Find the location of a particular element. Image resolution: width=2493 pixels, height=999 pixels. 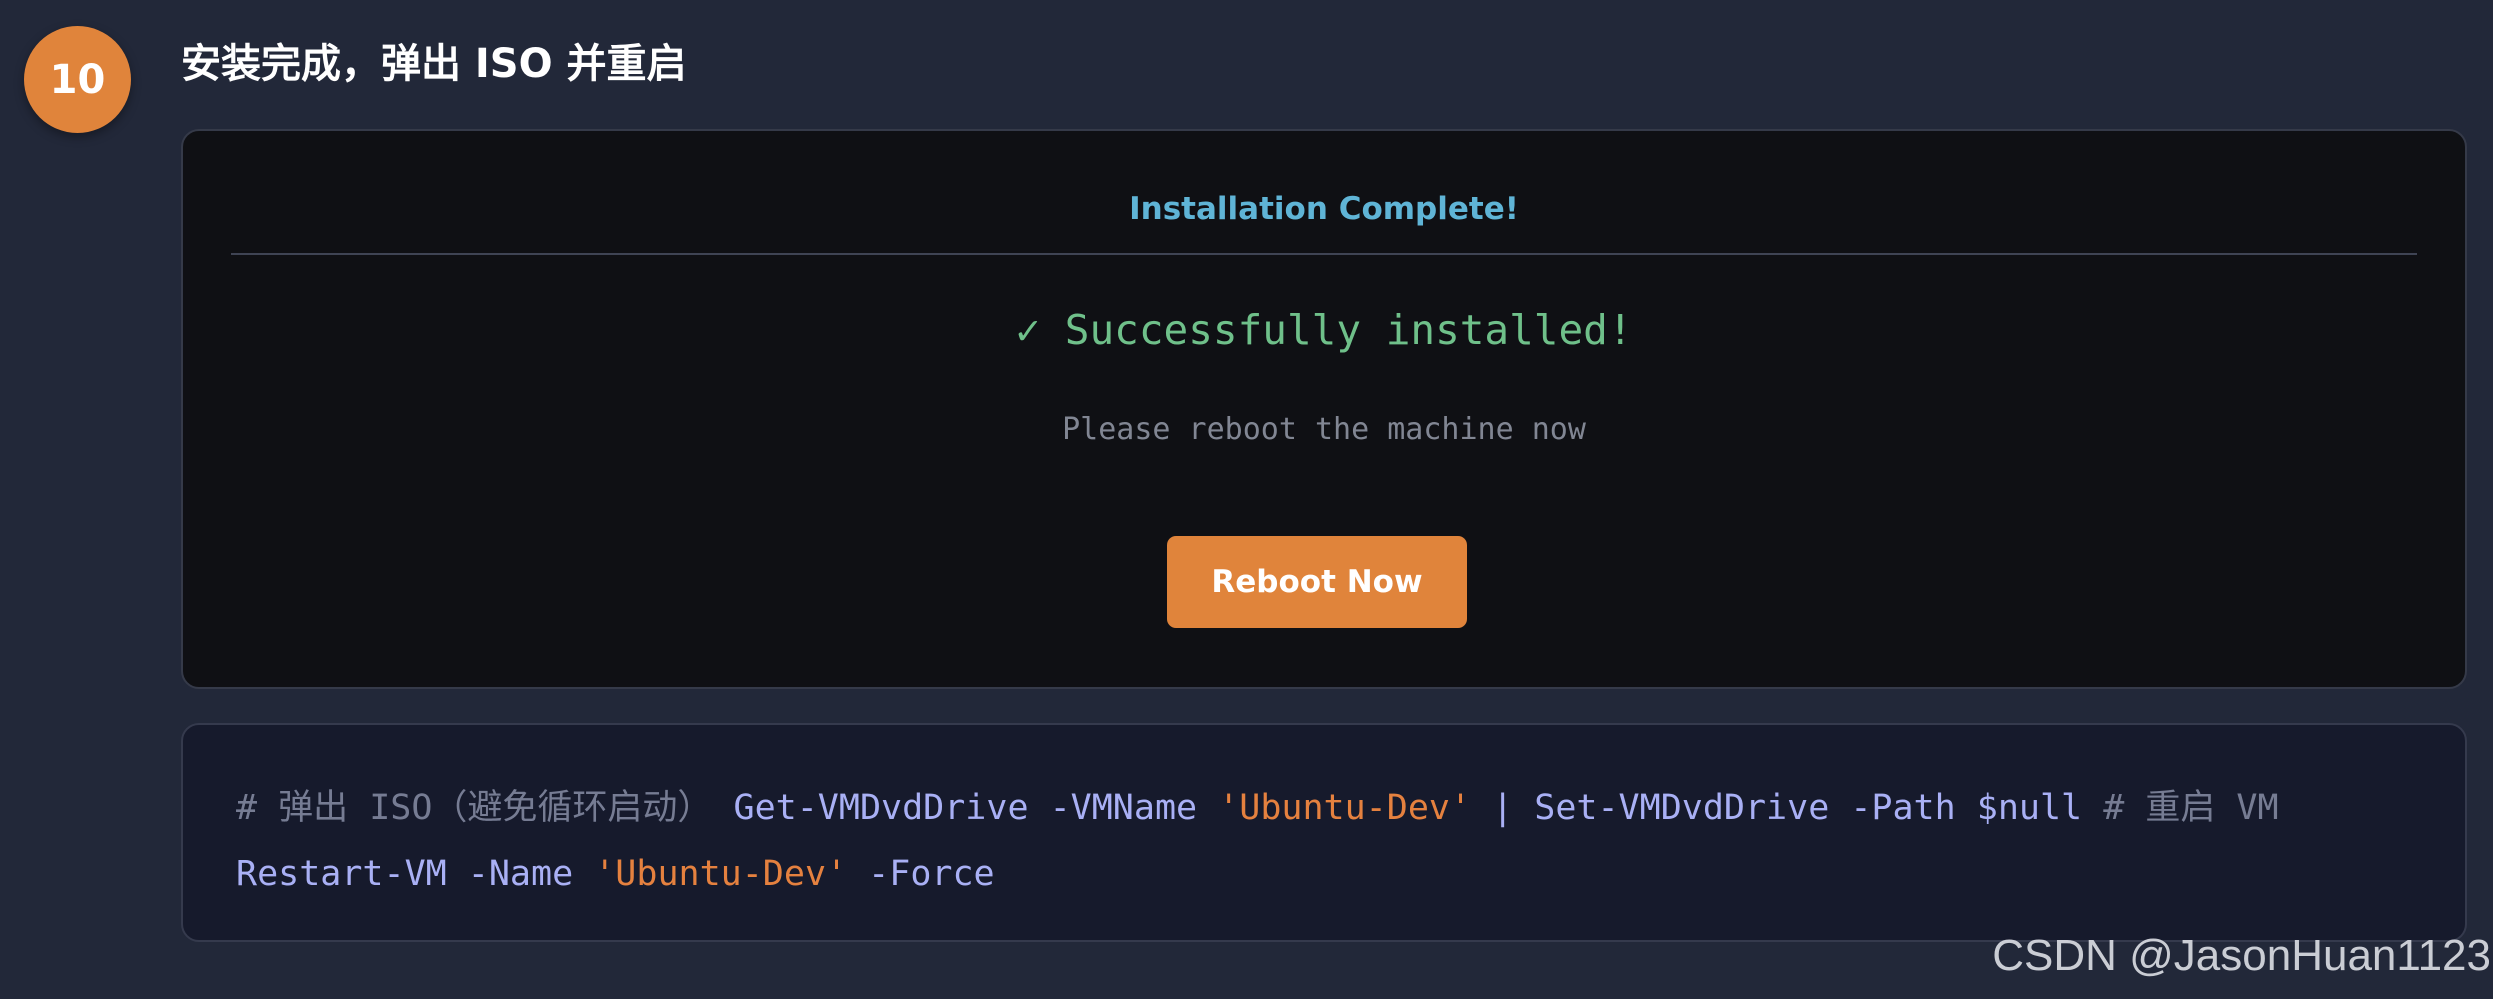

code-command: -Force is located at coordinates (921, 874).